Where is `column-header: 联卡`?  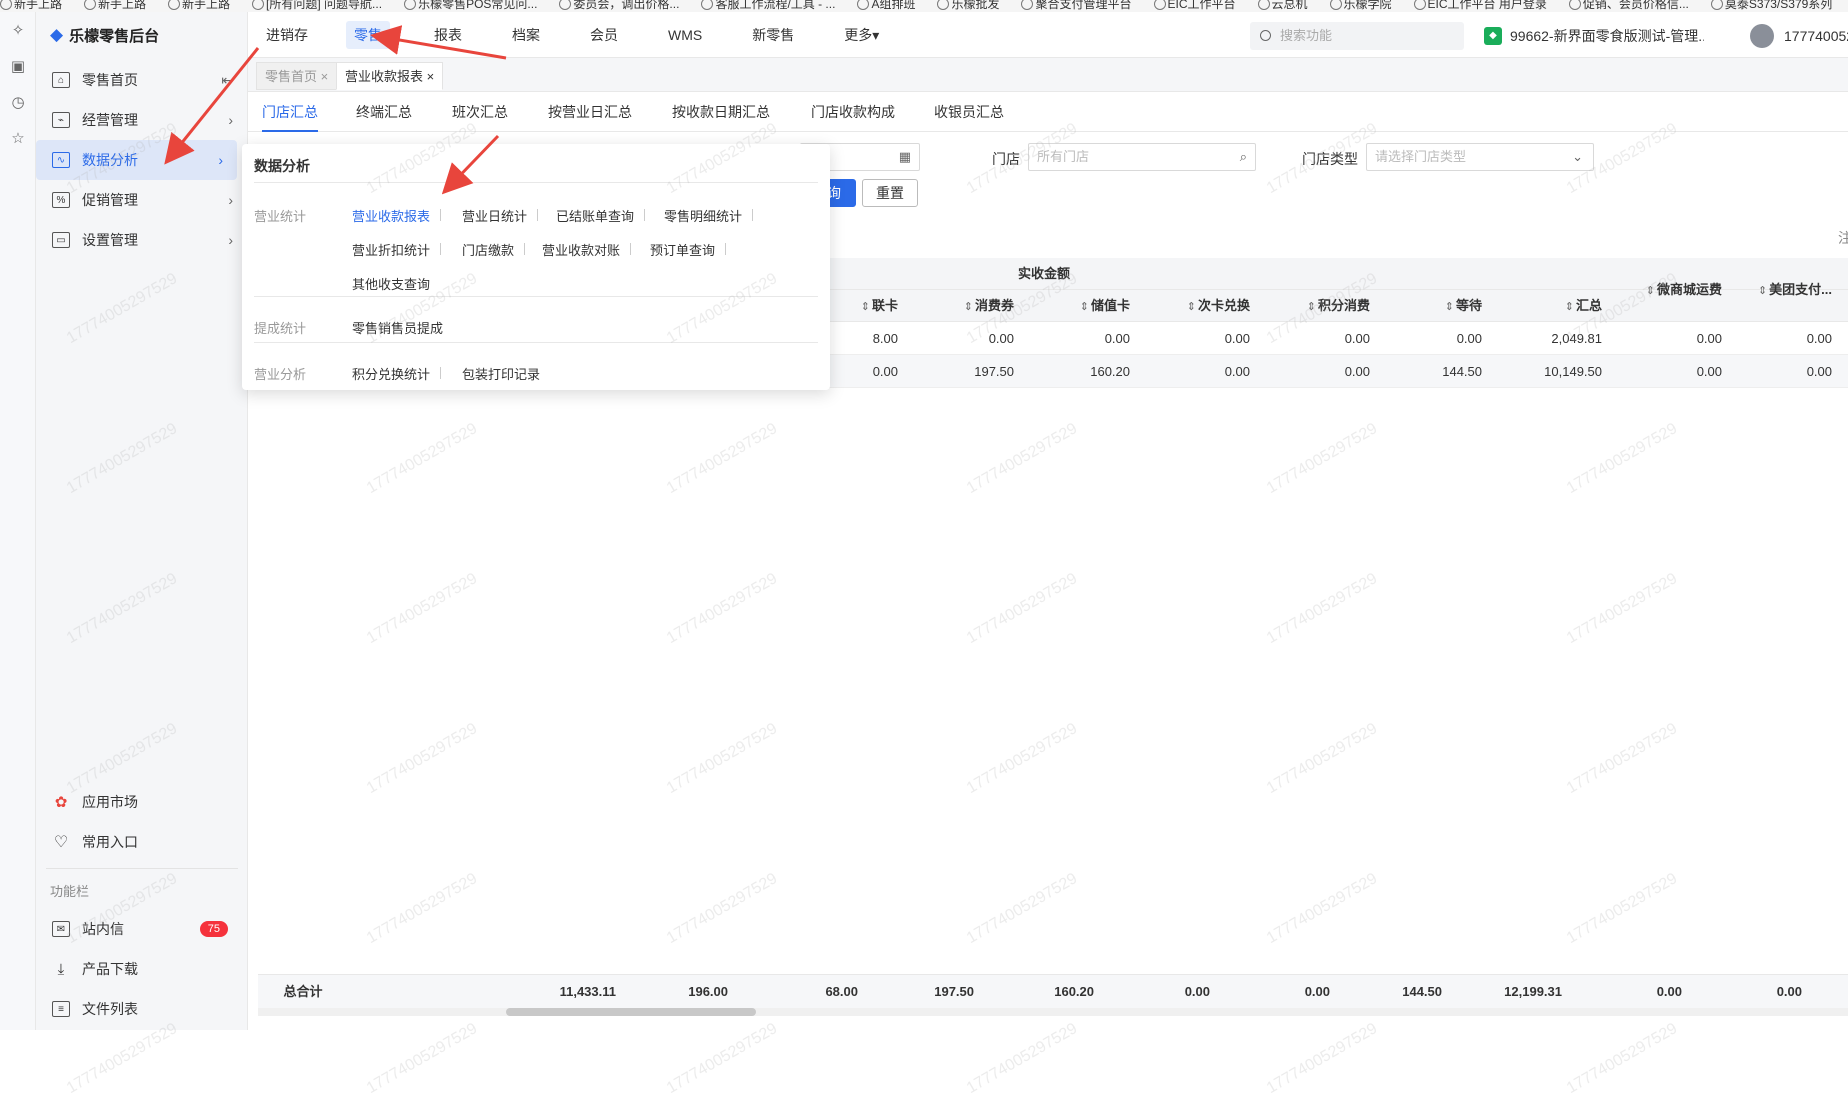
column-header: 联卡 is located at coordinates (863, 306).